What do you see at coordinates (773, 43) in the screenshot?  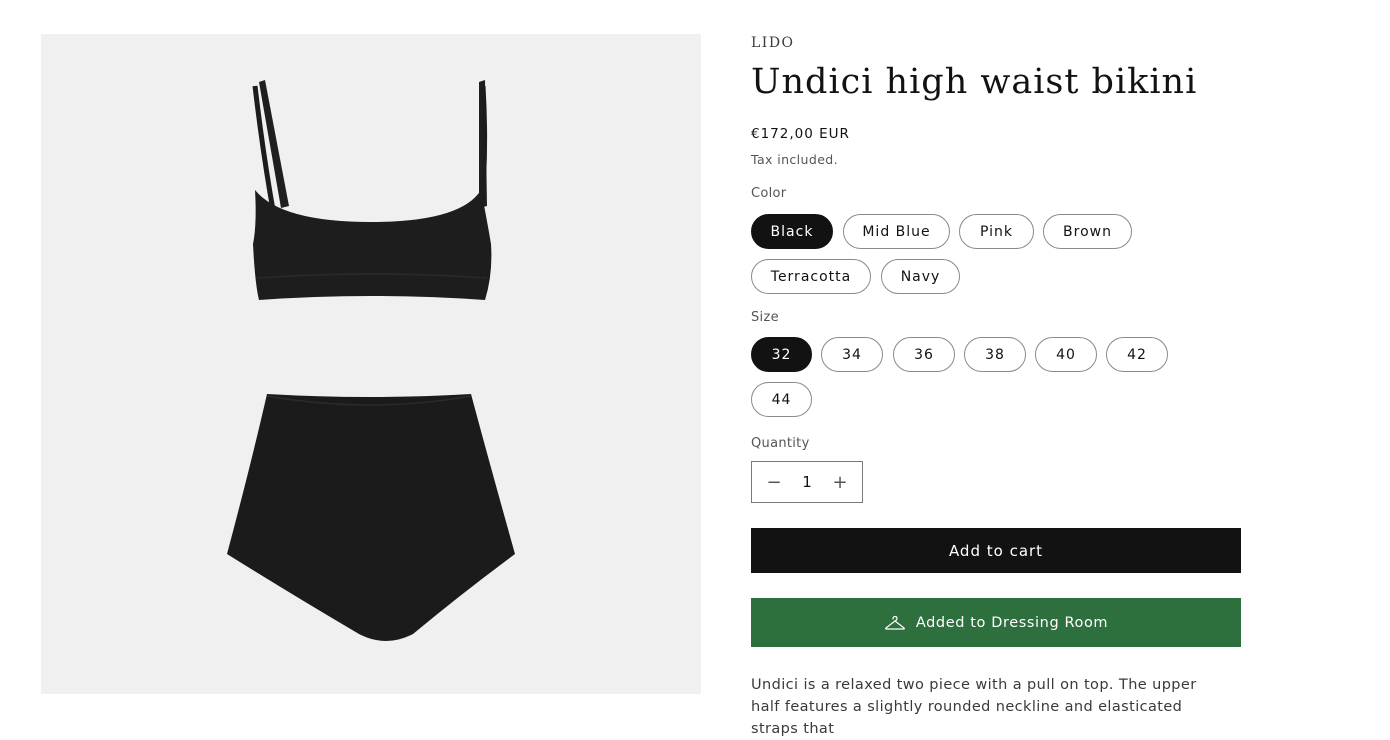 I see `product-vendor: LIDO` at bounding box center [773, 43].